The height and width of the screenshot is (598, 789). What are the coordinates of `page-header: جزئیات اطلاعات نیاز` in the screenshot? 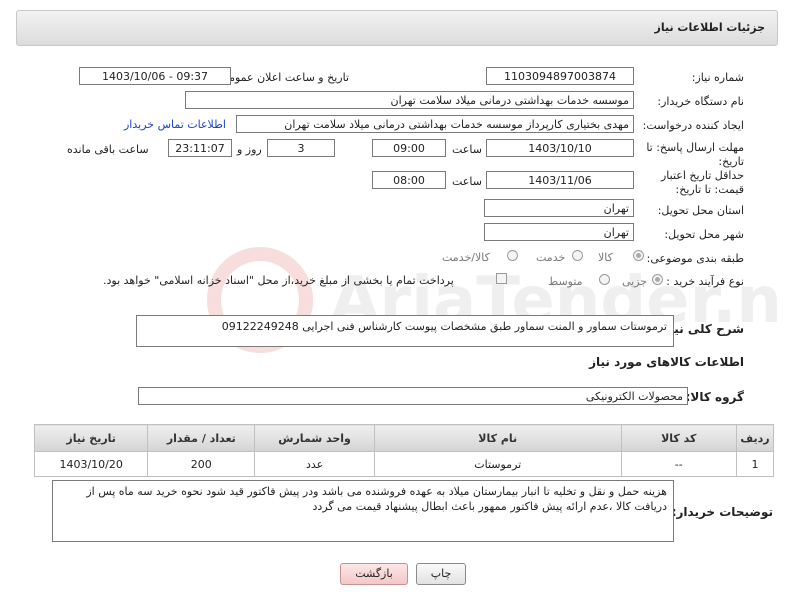 It's located at (397, 28).